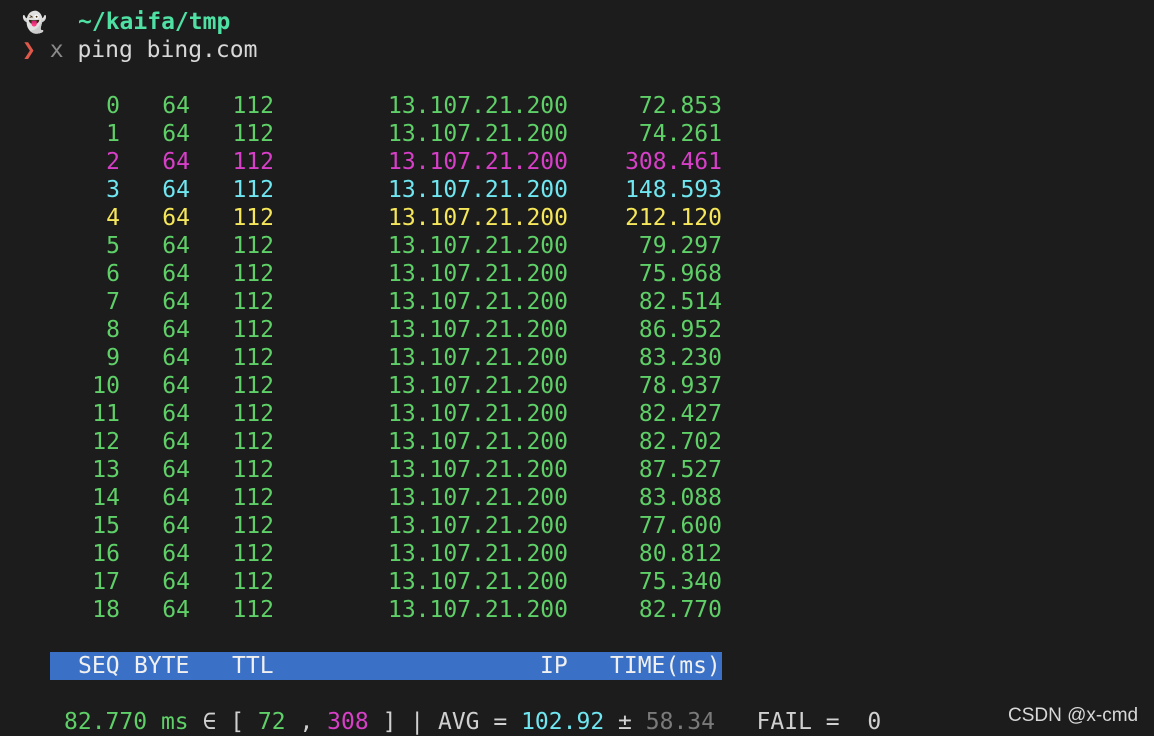  What do you see at coordinates (380, 470) in the screenshot?
I see `table-row: 13 64 112 13.107.21.200 87.527` at bounding box center [380, 470].